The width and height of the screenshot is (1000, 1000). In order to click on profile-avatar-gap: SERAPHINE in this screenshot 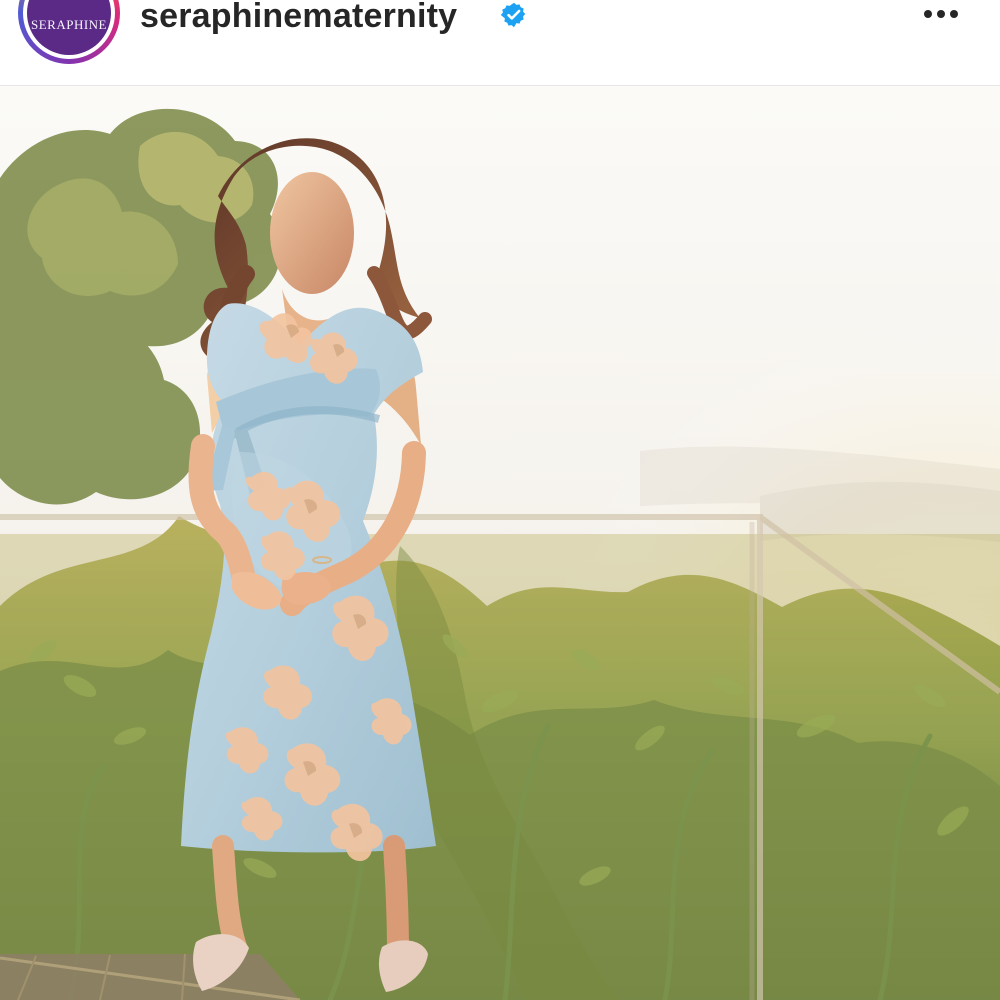, I will do `click(69, 29)`.